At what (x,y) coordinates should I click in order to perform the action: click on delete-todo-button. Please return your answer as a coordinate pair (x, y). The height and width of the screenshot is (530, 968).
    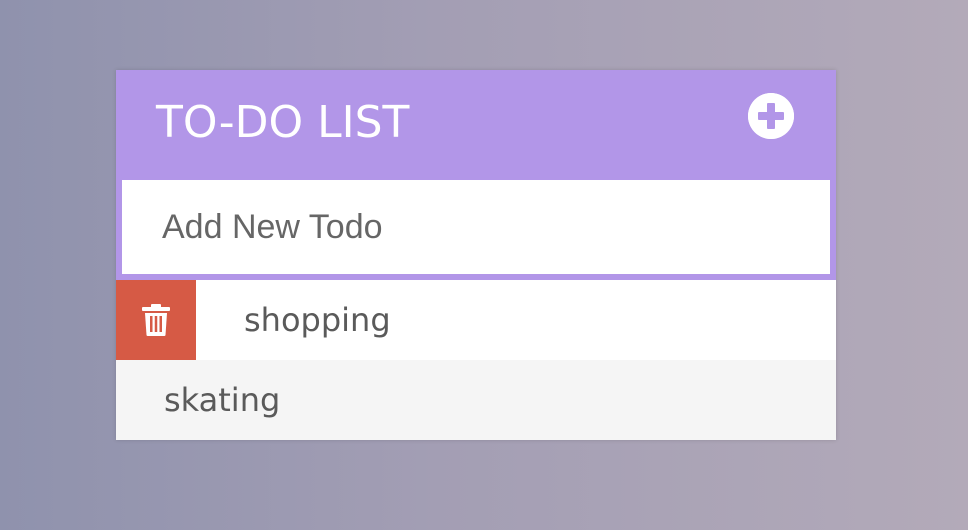
    Looking at the image, I should click on (156, 320).